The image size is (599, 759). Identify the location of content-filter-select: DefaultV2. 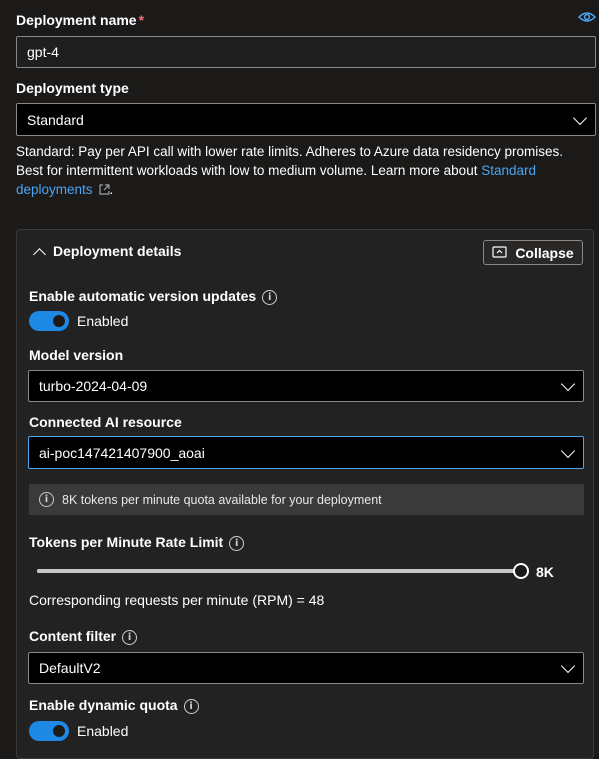
(306, 668).